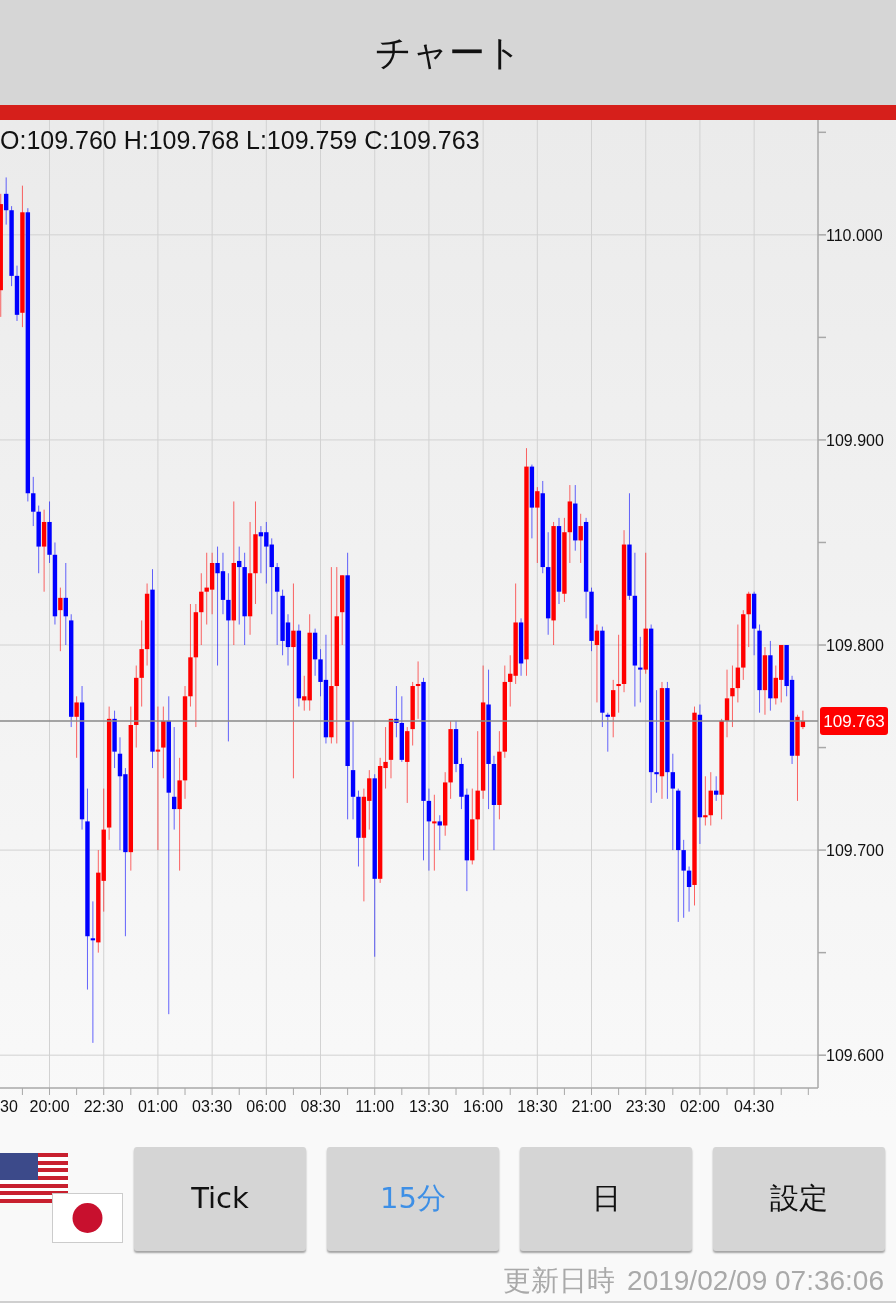 This screenshot has height=1303, width=896. Describe the element at coordinates (755, 1280) in the screenshot. I see `updated-time: 2019/02/09 07:36:06` at that location.